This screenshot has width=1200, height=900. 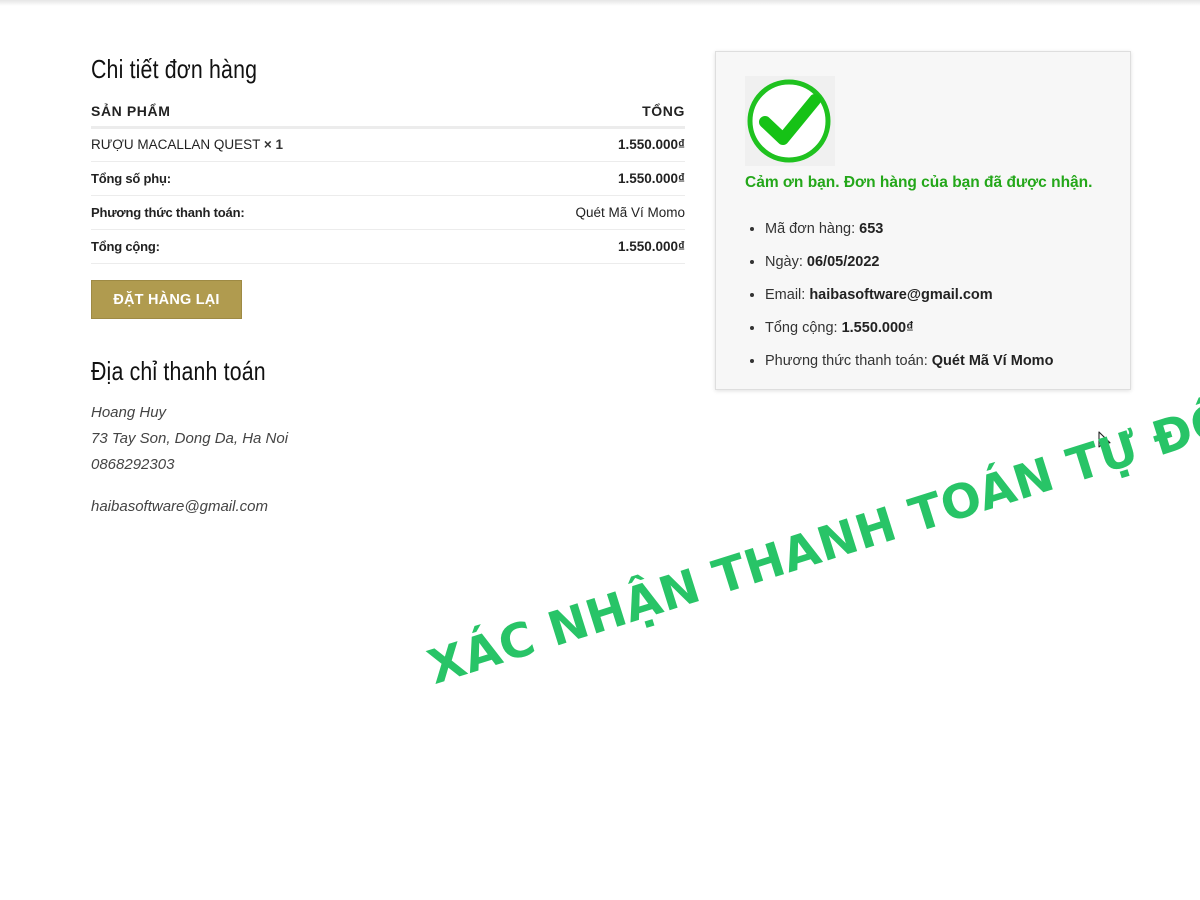 I want to click on header-shadow, so click(x=600, y=3).